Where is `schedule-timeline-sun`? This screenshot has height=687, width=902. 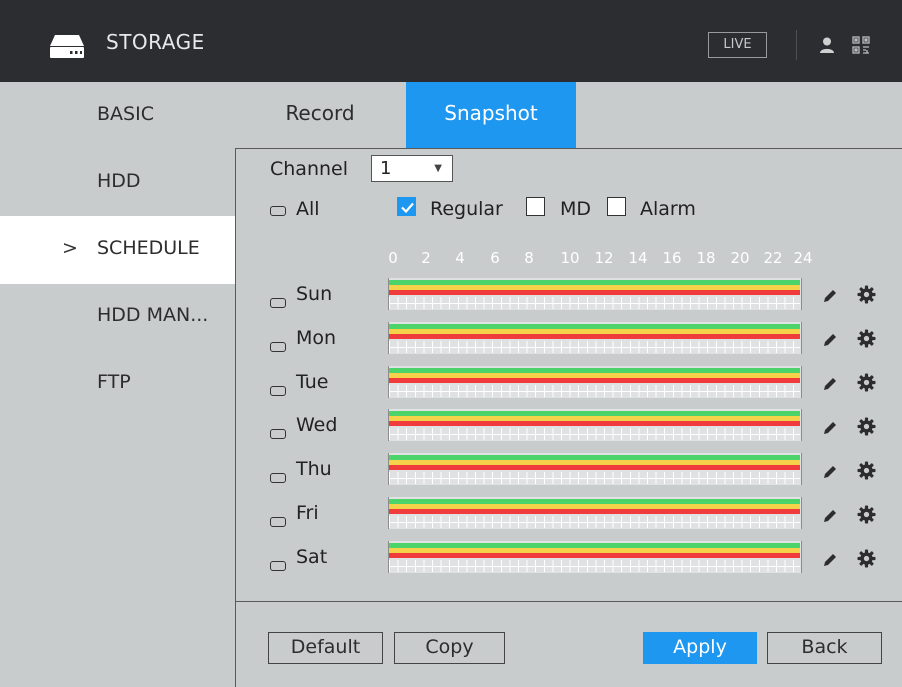
schedule-timeline-sun is located at coordinates (595, 294).